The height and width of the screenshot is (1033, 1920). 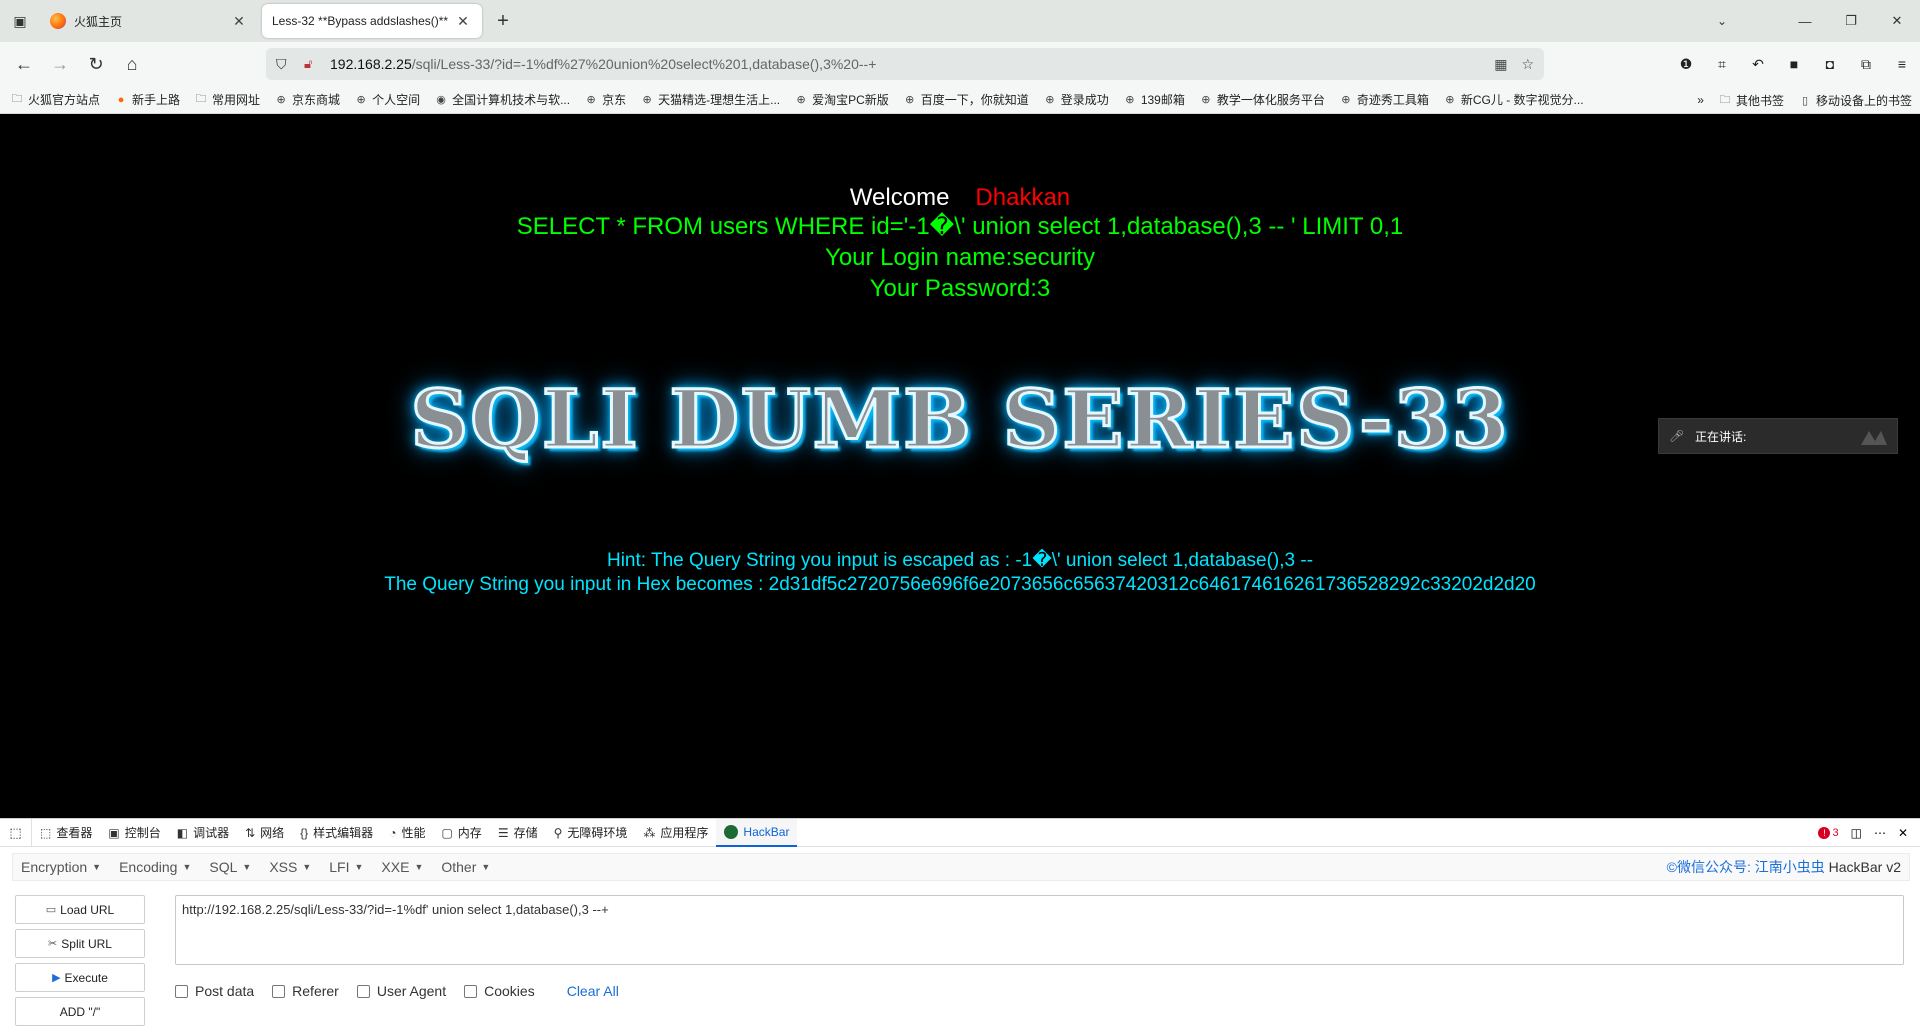 I want to click on bookmark-item: 🗀︎ 常用网址, so click(x=227, y=99).